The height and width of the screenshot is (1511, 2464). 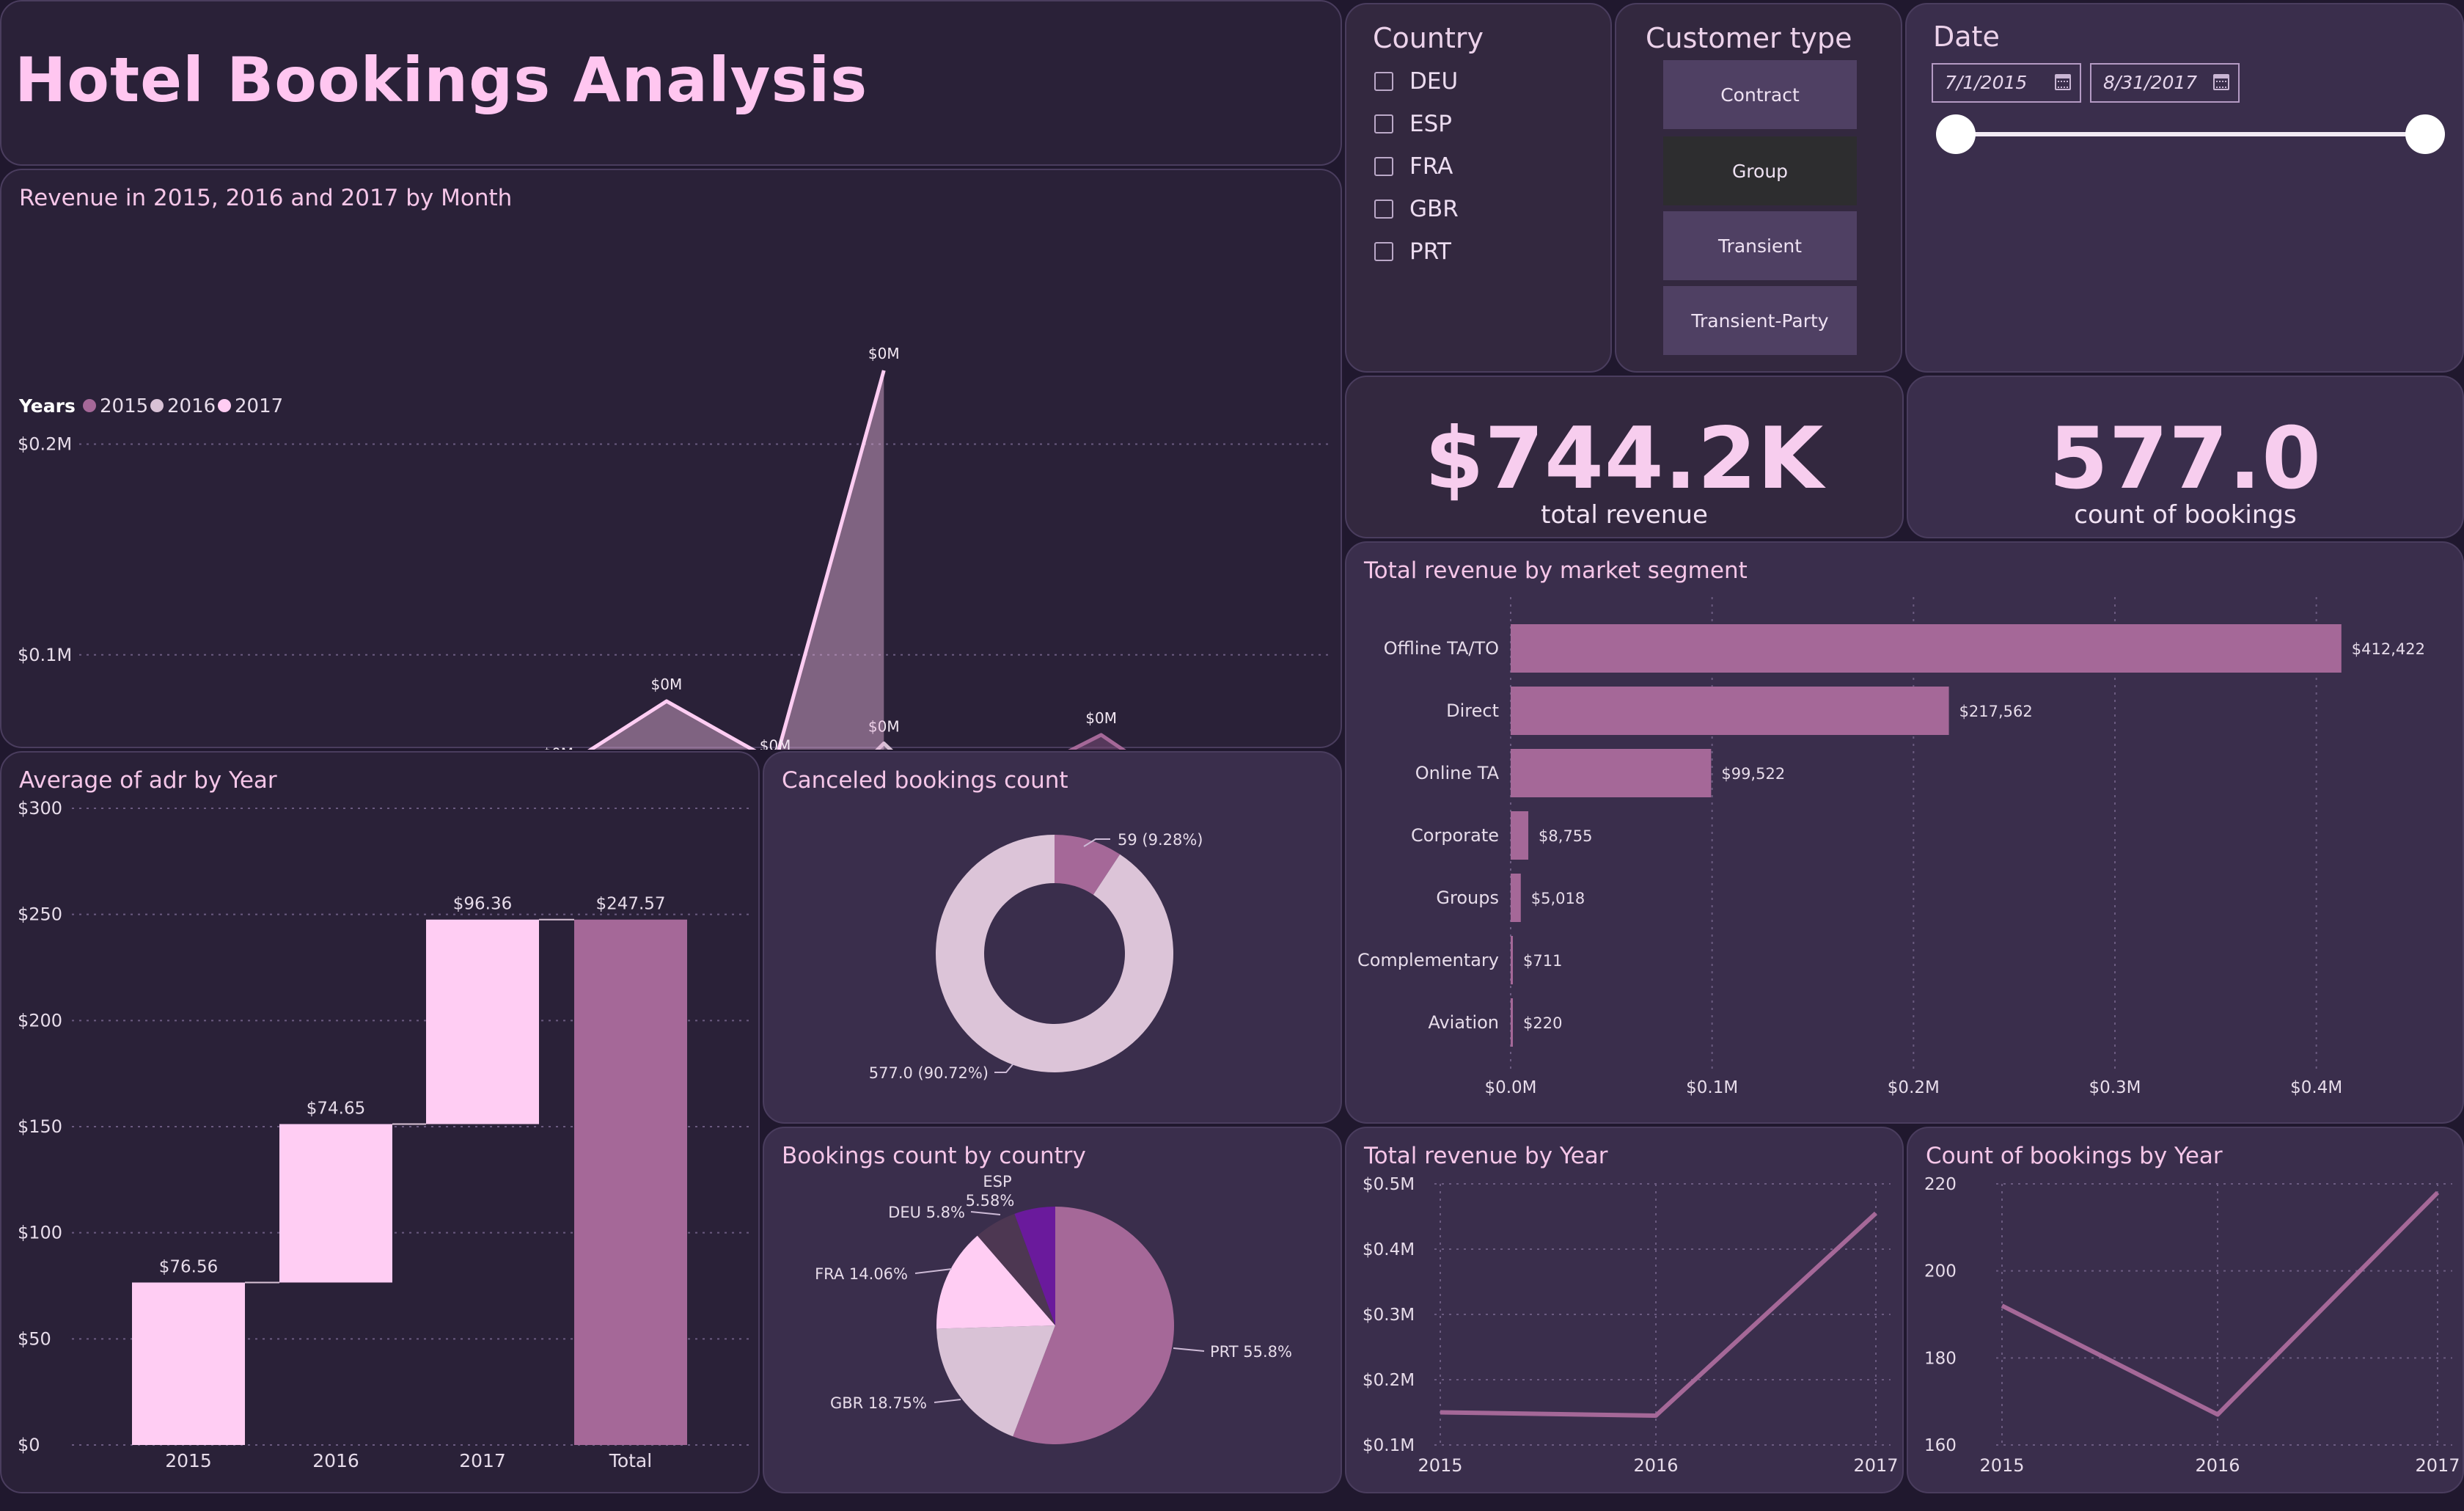 What do you see at coordinates (1389, 1249) in the screenshot?
I see `y-tick-label: $0.4M` at bounding box center [1389, 1249].